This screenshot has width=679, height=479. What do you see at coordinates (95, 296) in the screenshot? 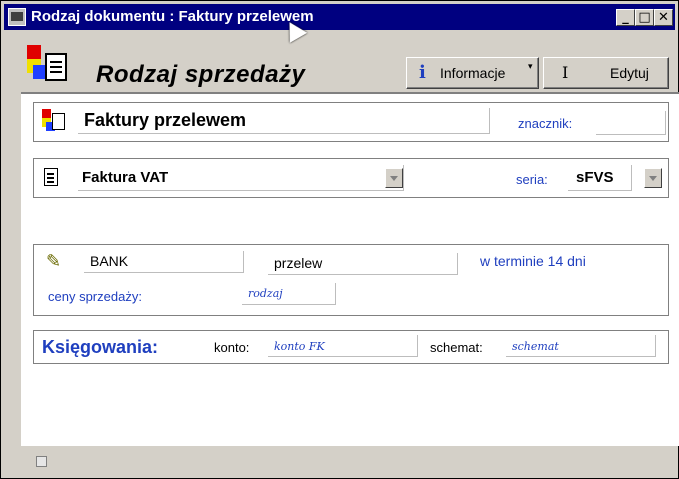
I see `sale-prices-label: ceny sprzedaży:` at bounding box center [95, 296].